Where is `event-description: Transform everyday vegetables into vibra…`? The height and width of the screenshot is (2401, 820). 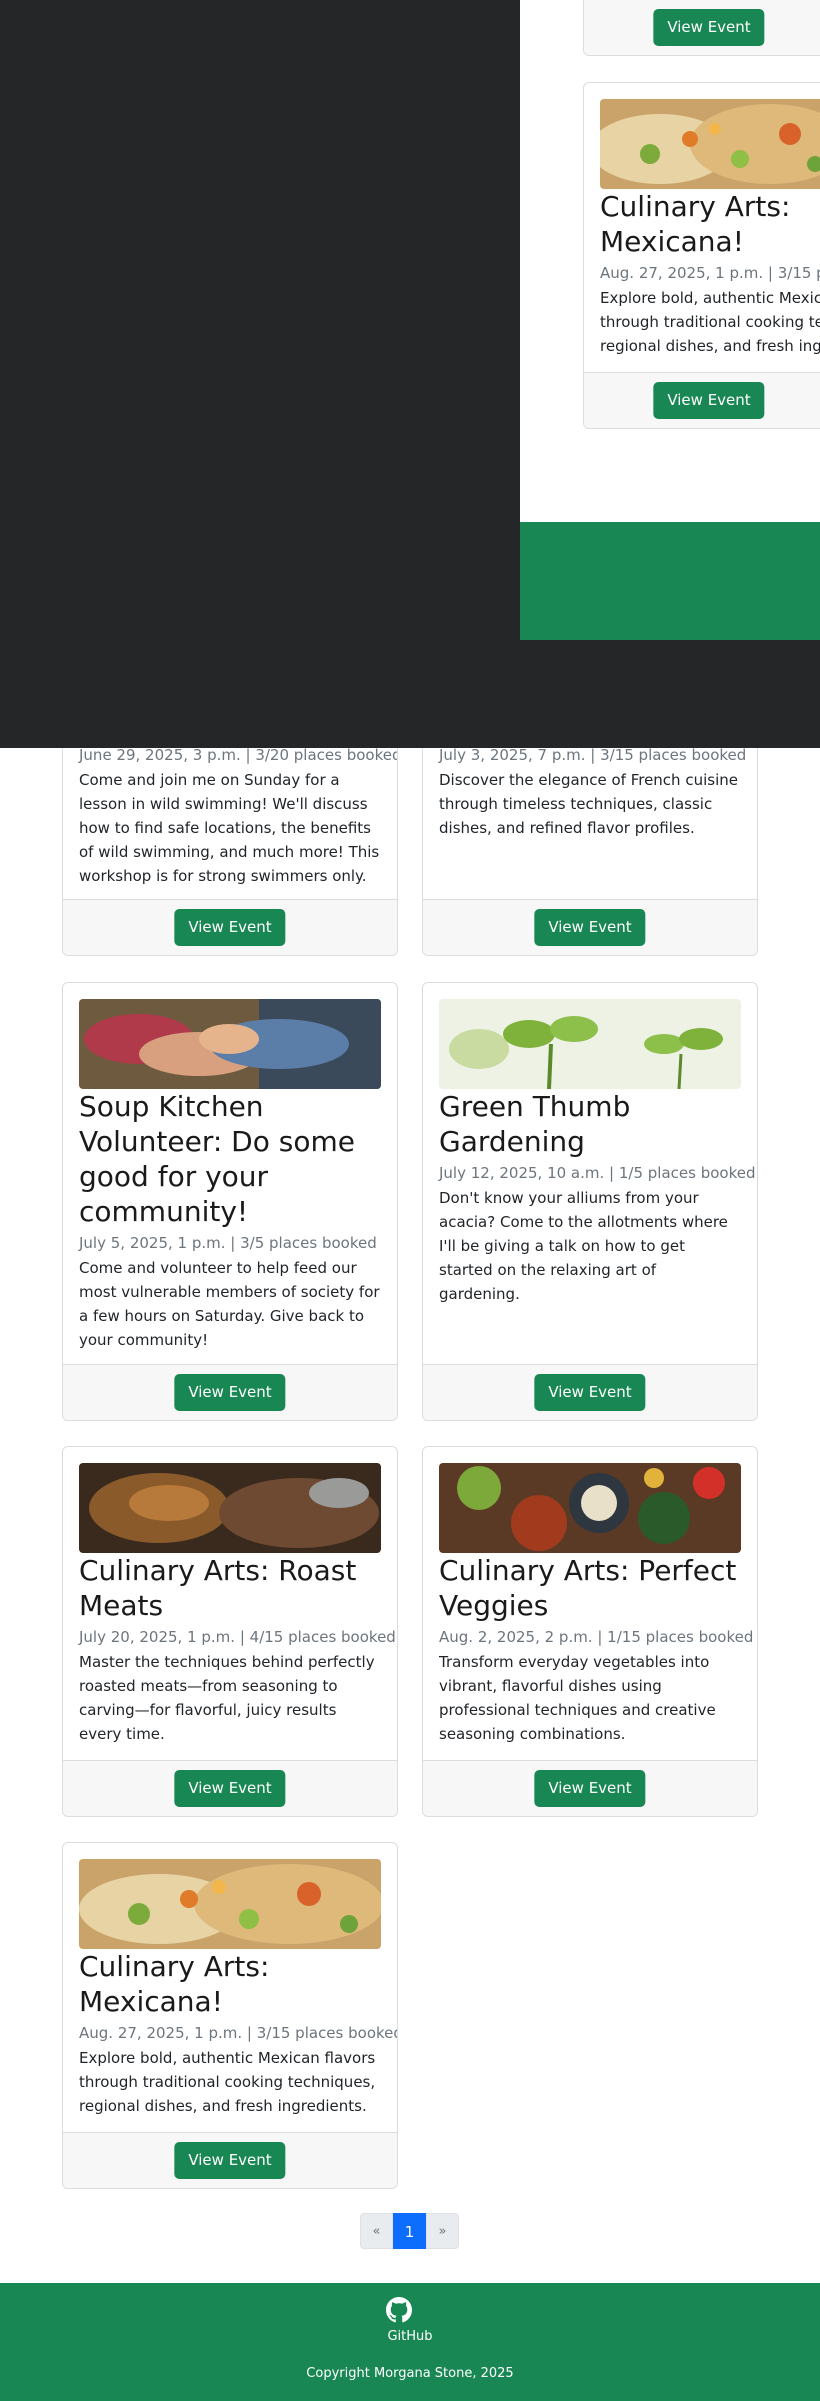
event-description: Transform everyday vegetables into vibra… is located at coordinates (577, 1698).